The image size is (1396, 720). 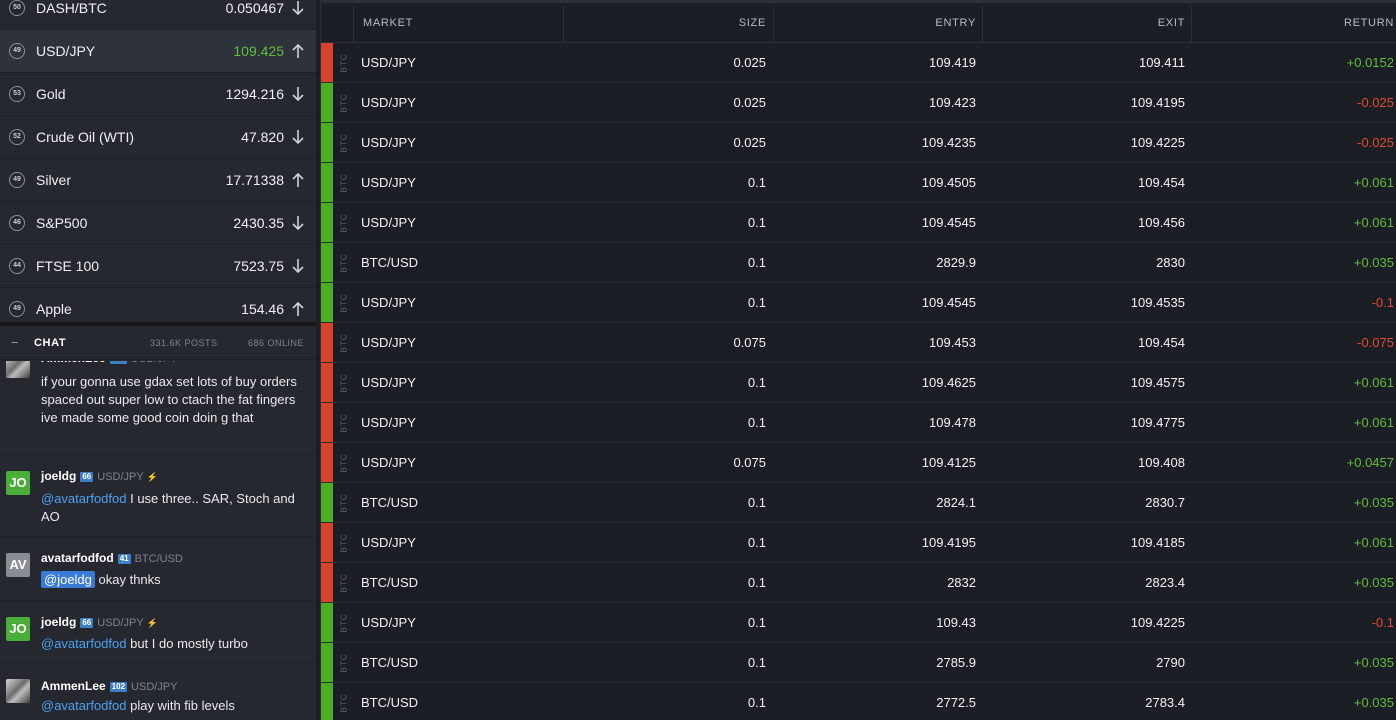 What do you see at coordinates (948, 382) in the screenshot?
I see `cell-entry: 109.4625` at bounding box center [948, 382].